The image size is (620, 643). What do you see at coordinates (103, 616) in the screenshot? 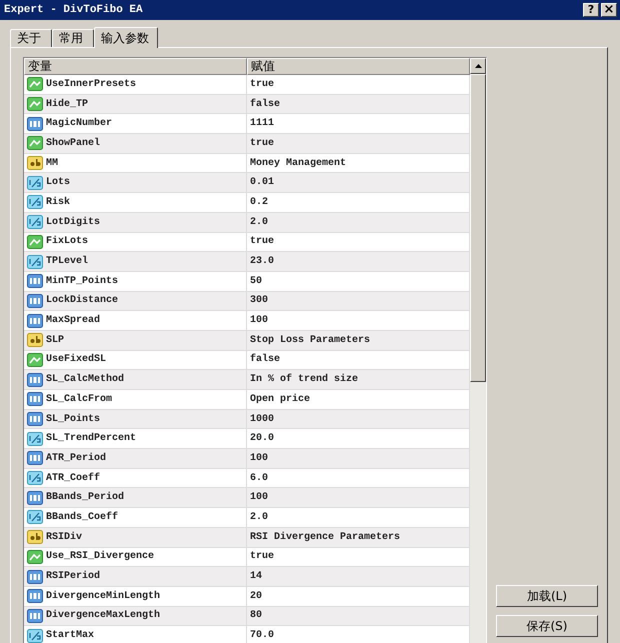
I see `parameter-name: DivergenceMaxLength` at bounding box center [103, 616].